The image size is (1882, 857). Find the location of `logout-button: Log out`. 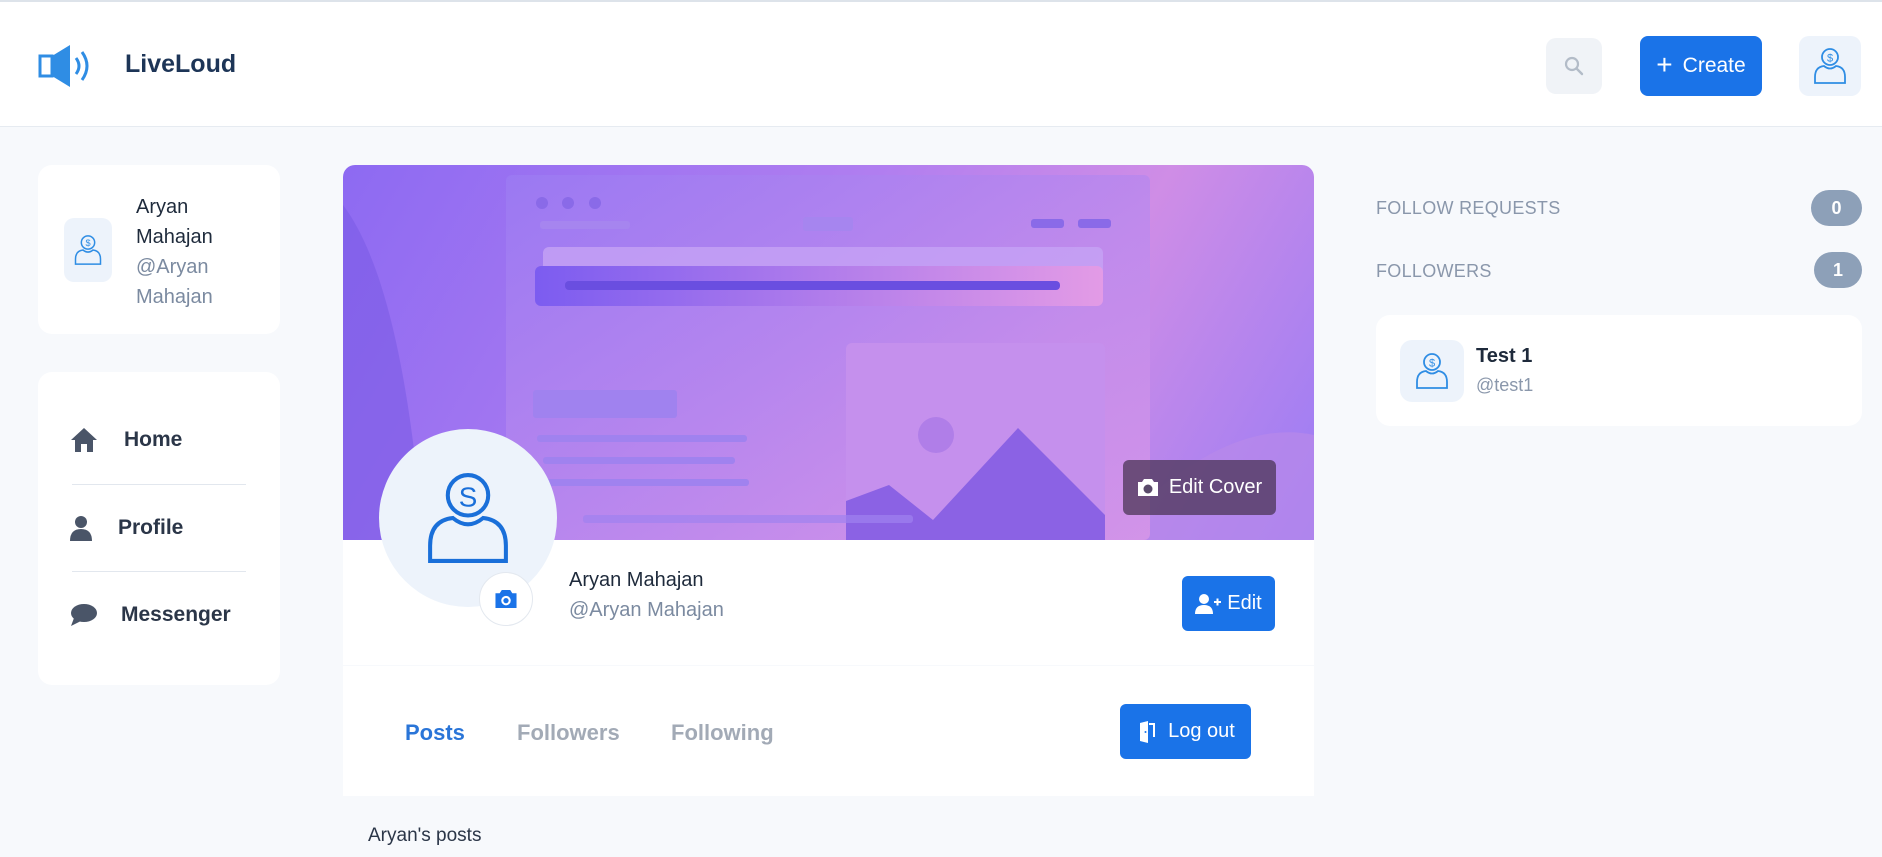

logout-button: Log out is located at coordinates (1185, 731).